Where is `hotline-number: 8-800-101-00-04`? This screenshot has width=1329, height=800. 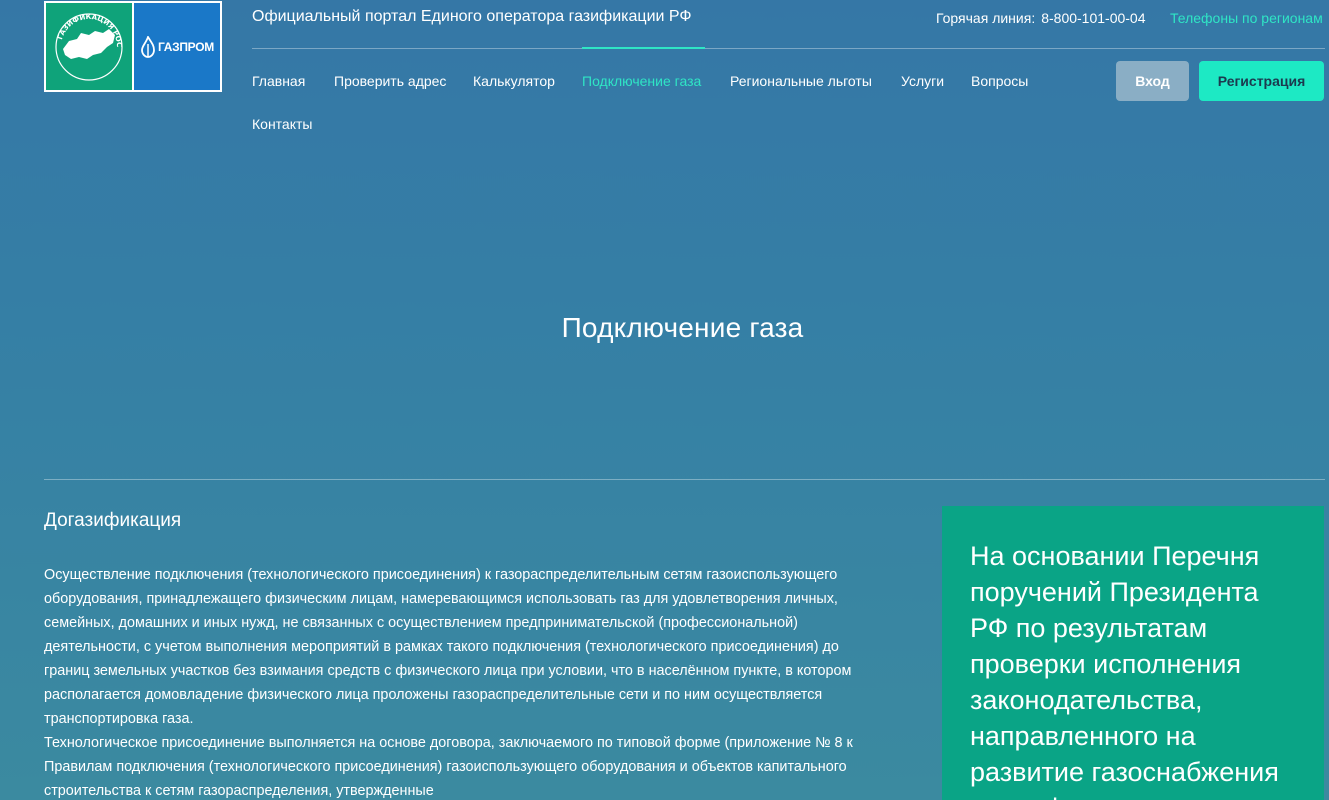
hotline-number: 8-800-101-00-04 is located at coordinates (1093, 18).